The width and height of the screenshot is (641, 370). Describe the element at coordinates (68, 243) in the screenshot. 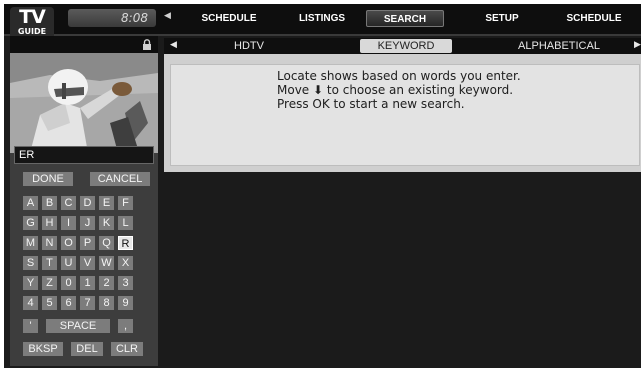

I see `key-o: O` at that location.